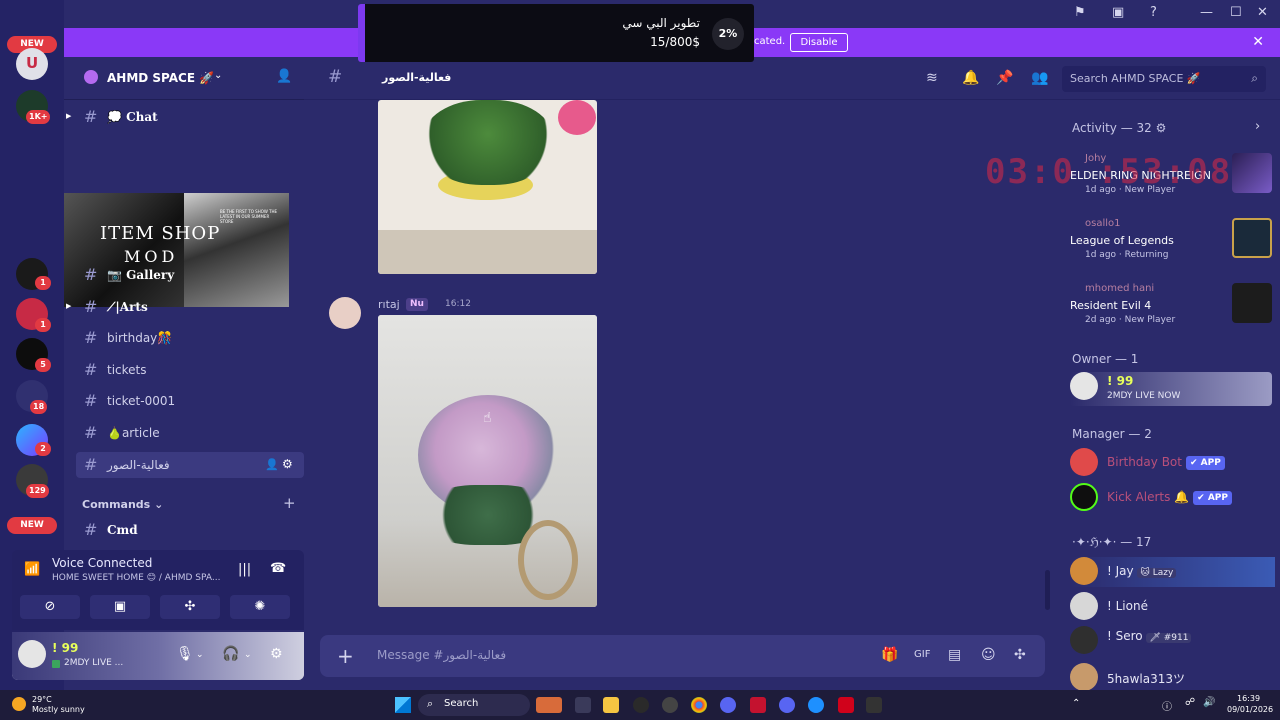 This screenshot has height=720, width=1280. Describe the element at coordinates (1172, 463) in the screenshot. I see `member-birthday-bot: Birthday Bot ✔ APP` at that location.